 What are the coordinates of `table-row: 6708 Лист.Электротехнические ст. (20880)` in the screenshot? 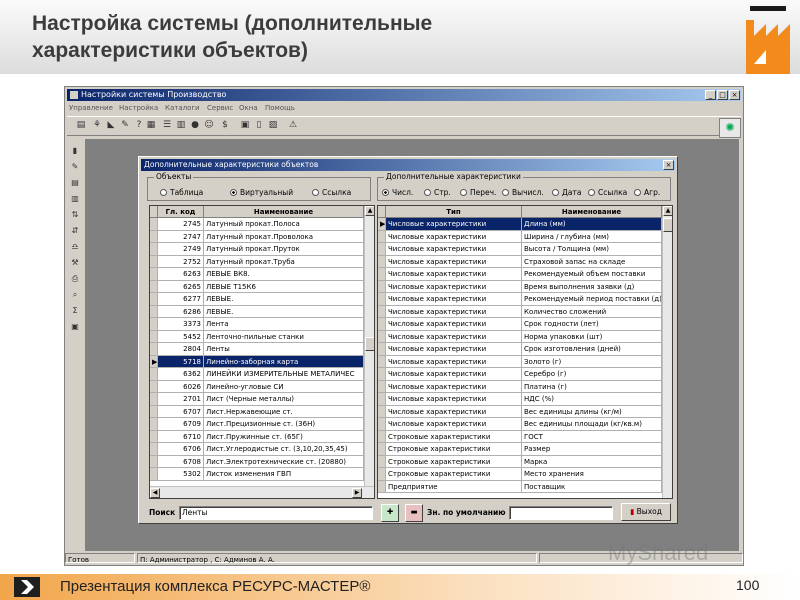 It's located at (257, 461).